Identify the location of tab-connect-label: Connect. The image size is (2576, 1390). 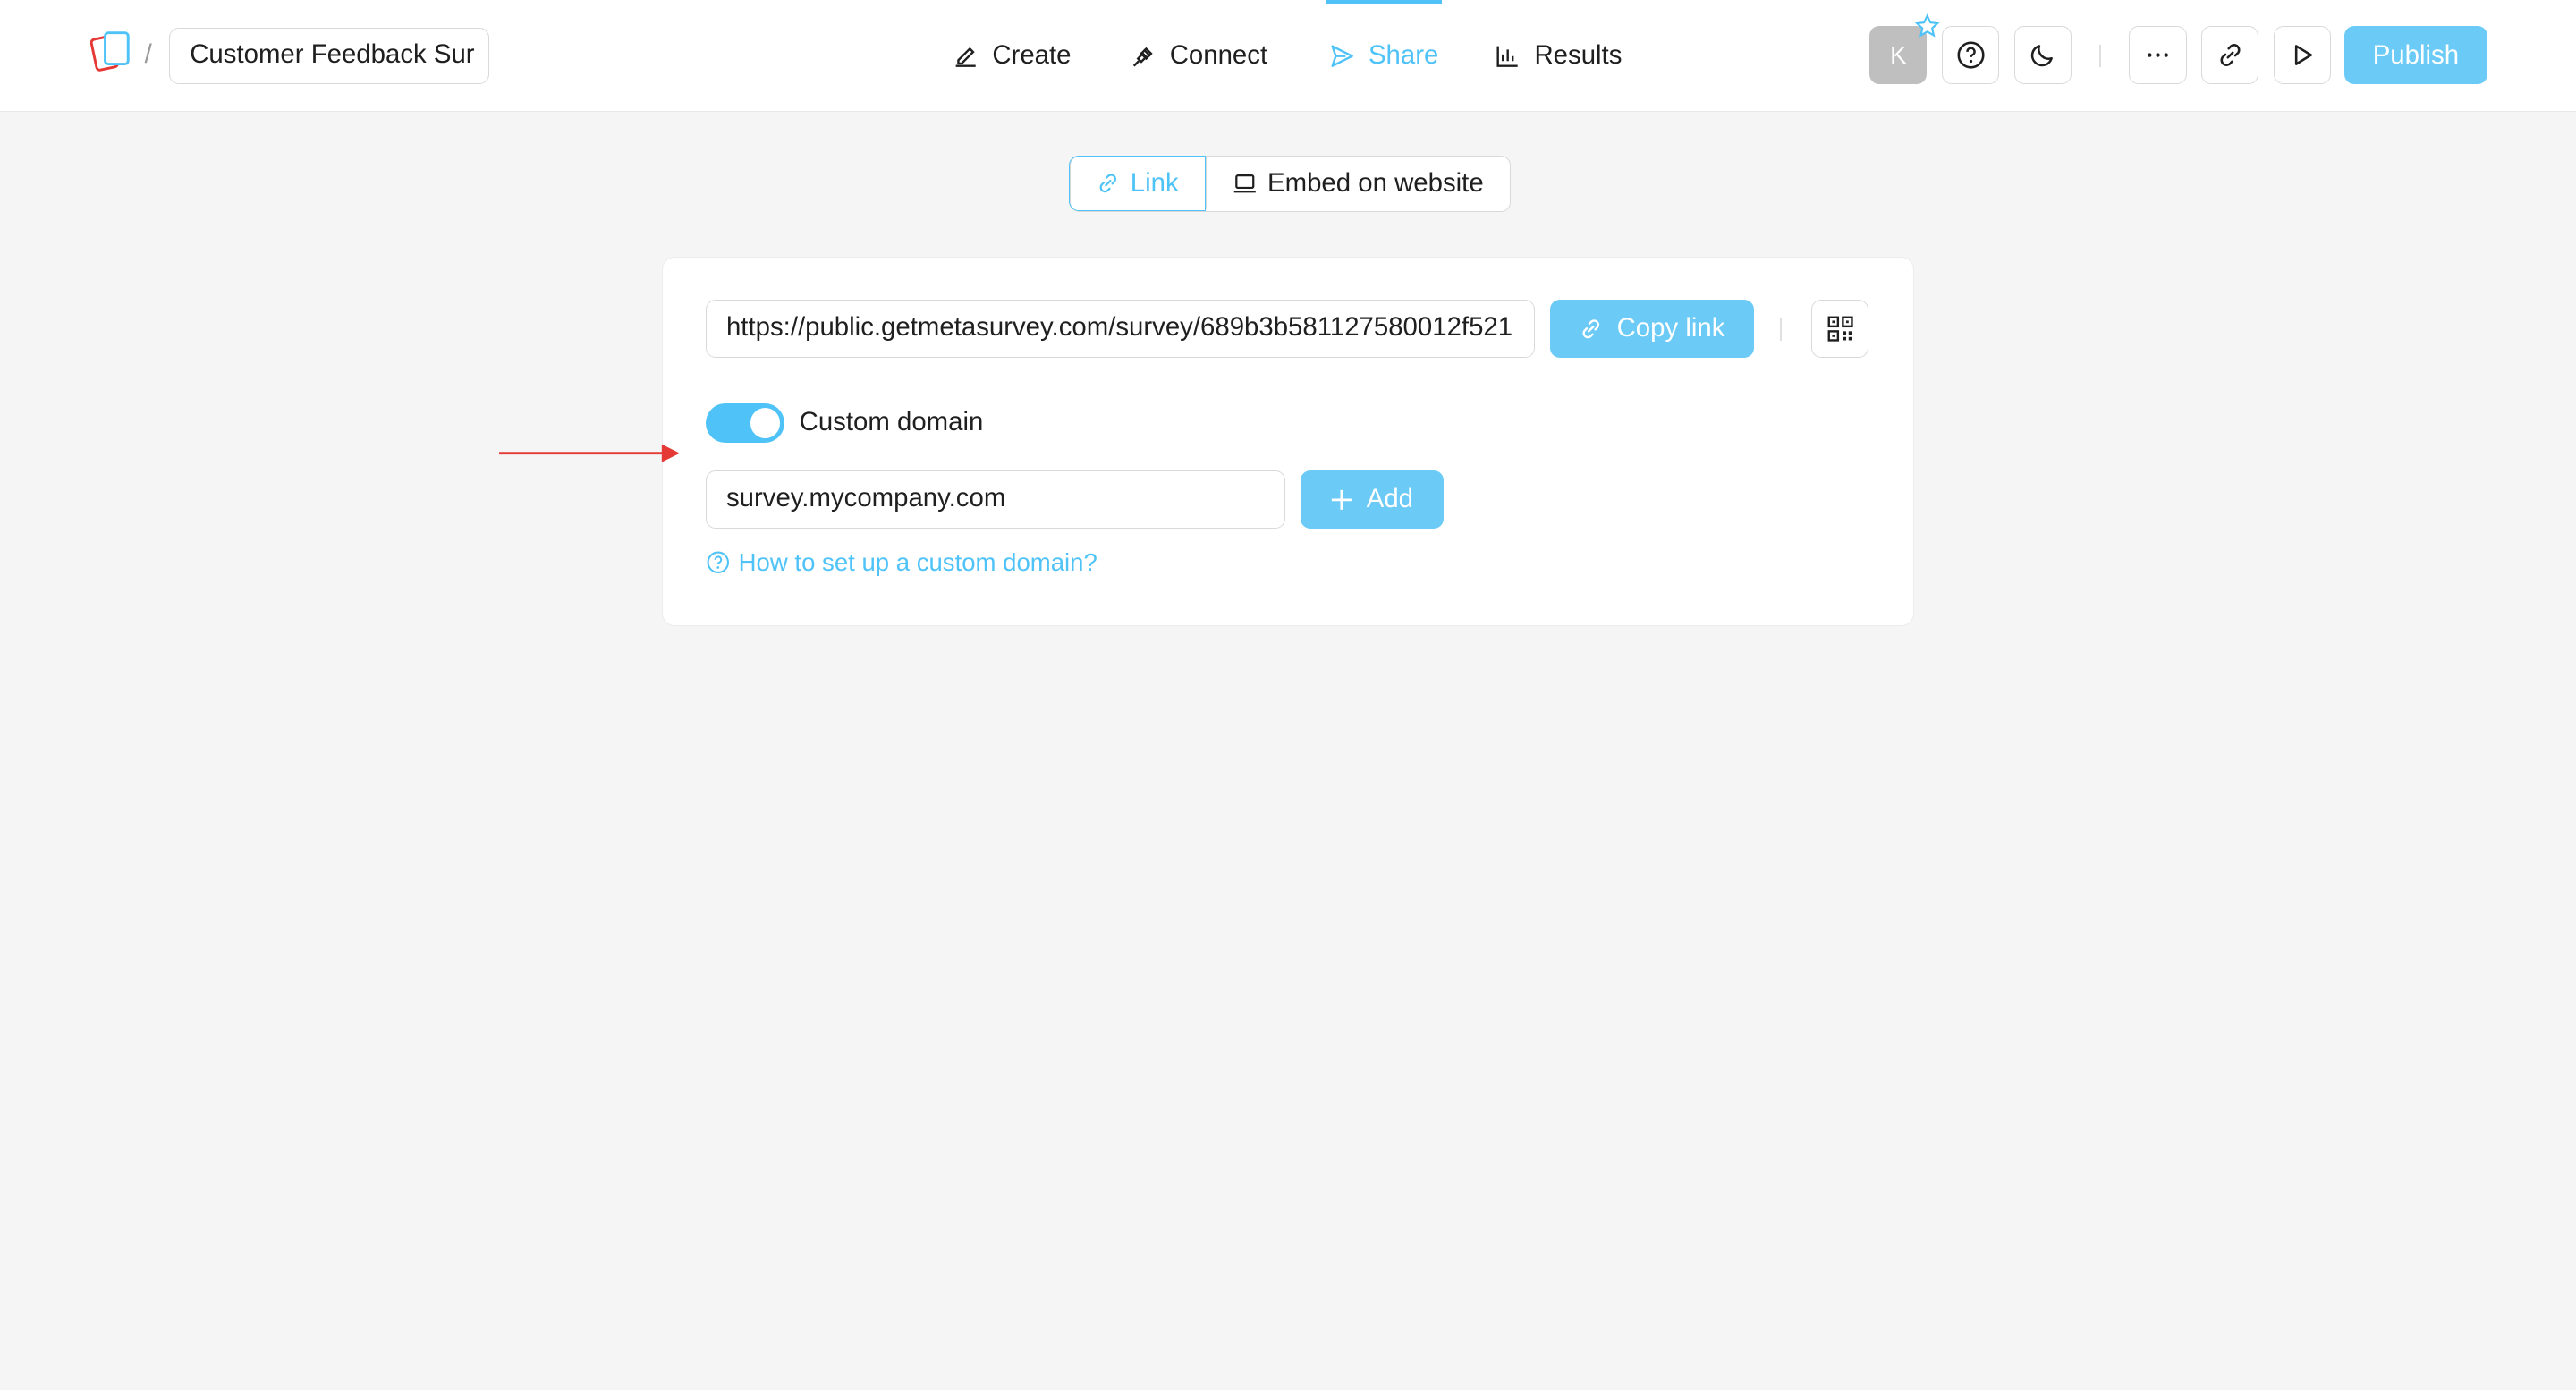
(1218, 55).